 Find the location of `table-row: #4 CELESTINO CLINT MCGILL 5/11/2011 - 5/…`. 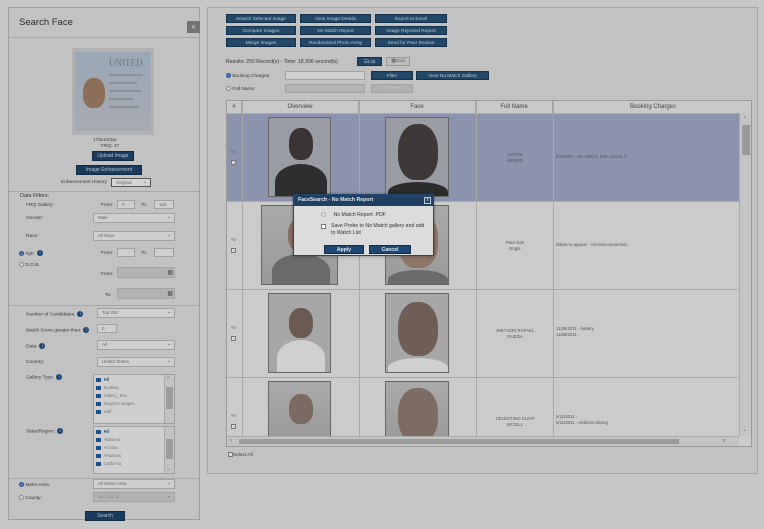

table-row: #4 CELESTINO CLINT MCGILL 5/11/2011 - 5/… is located at coordinates (483, 409).